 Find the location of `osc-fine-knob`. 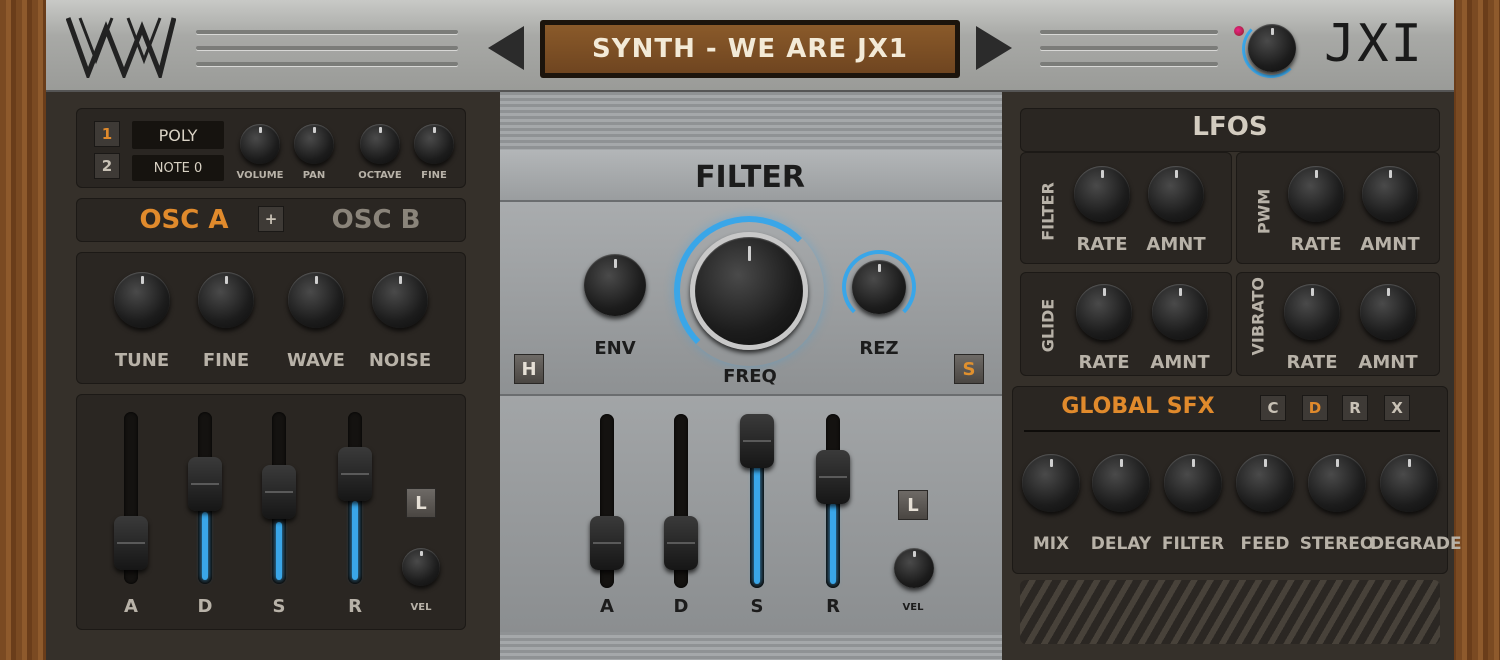

osc-fine-knob is located at coordinates (226, 300).